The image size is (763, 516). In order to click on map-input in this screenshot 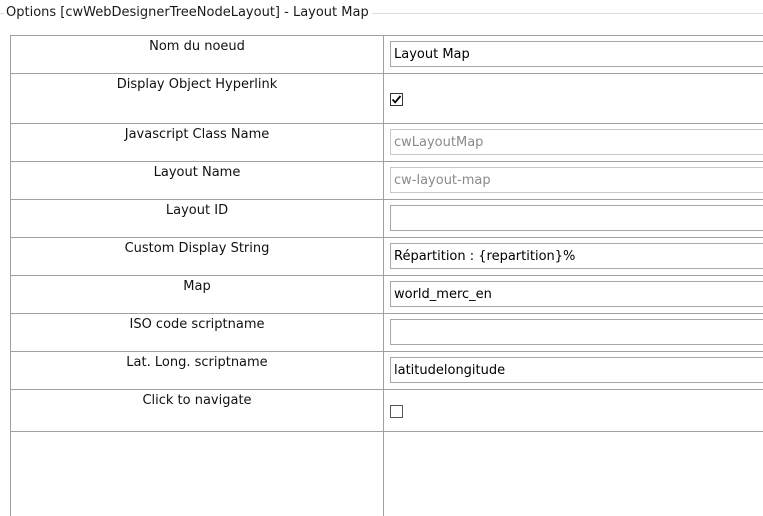, I will do `click(576, 294)`.